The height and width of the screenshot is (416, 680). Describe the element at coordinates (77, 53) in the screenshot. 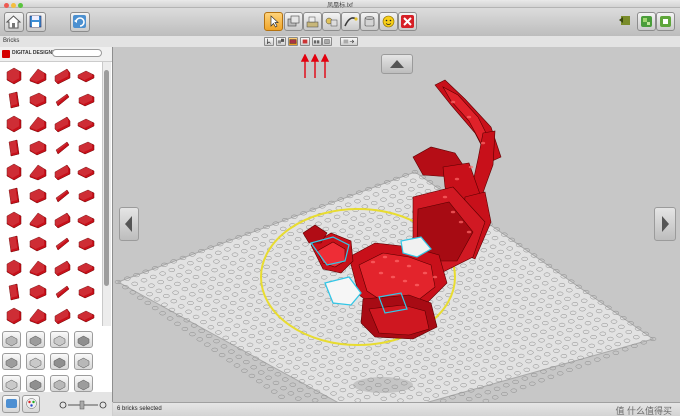

I see `brick-search-input` at that location.